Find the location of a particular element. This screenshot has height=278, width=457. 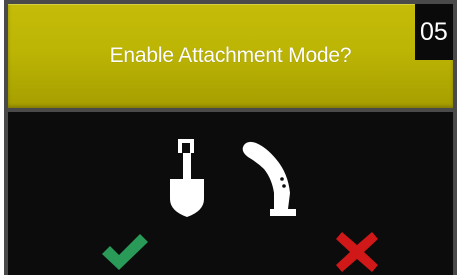

x-icon is located at coordinates (357, 252).